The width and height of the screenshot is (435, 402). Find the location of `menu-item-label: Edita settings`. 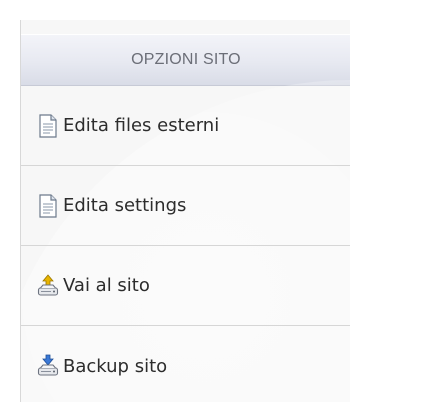

menu-item-label: Edita settings is located at coordinates (125, 205).